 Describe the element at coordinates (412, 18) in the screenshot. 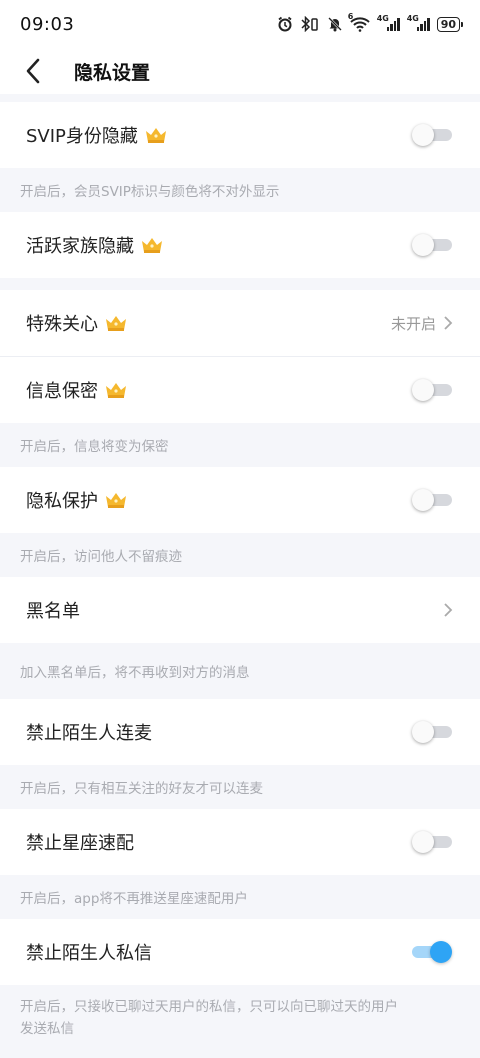

I see `network-label-2: 4G` at that location.